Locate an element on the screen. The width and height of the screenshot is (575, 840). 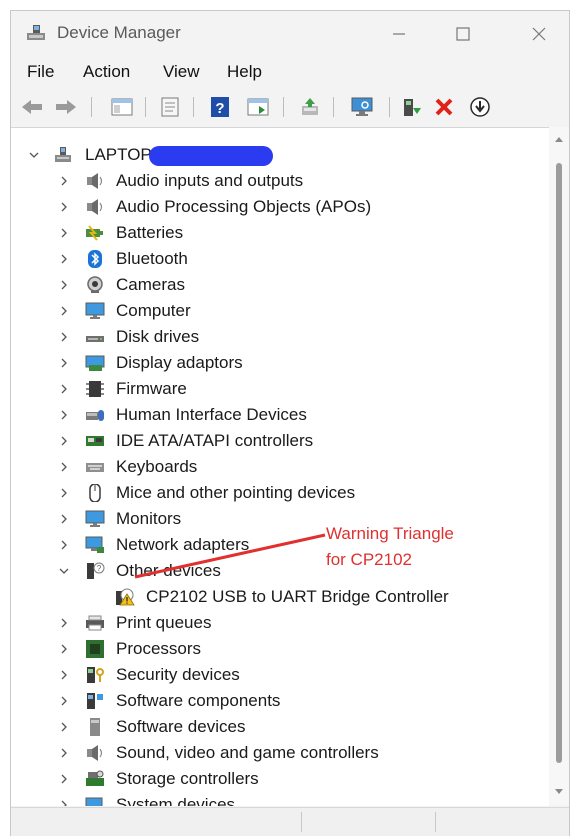
category-ide-ata-atapi-controllers: IDE ATA/ATAPI controllers is located at coordinates (280, 441).